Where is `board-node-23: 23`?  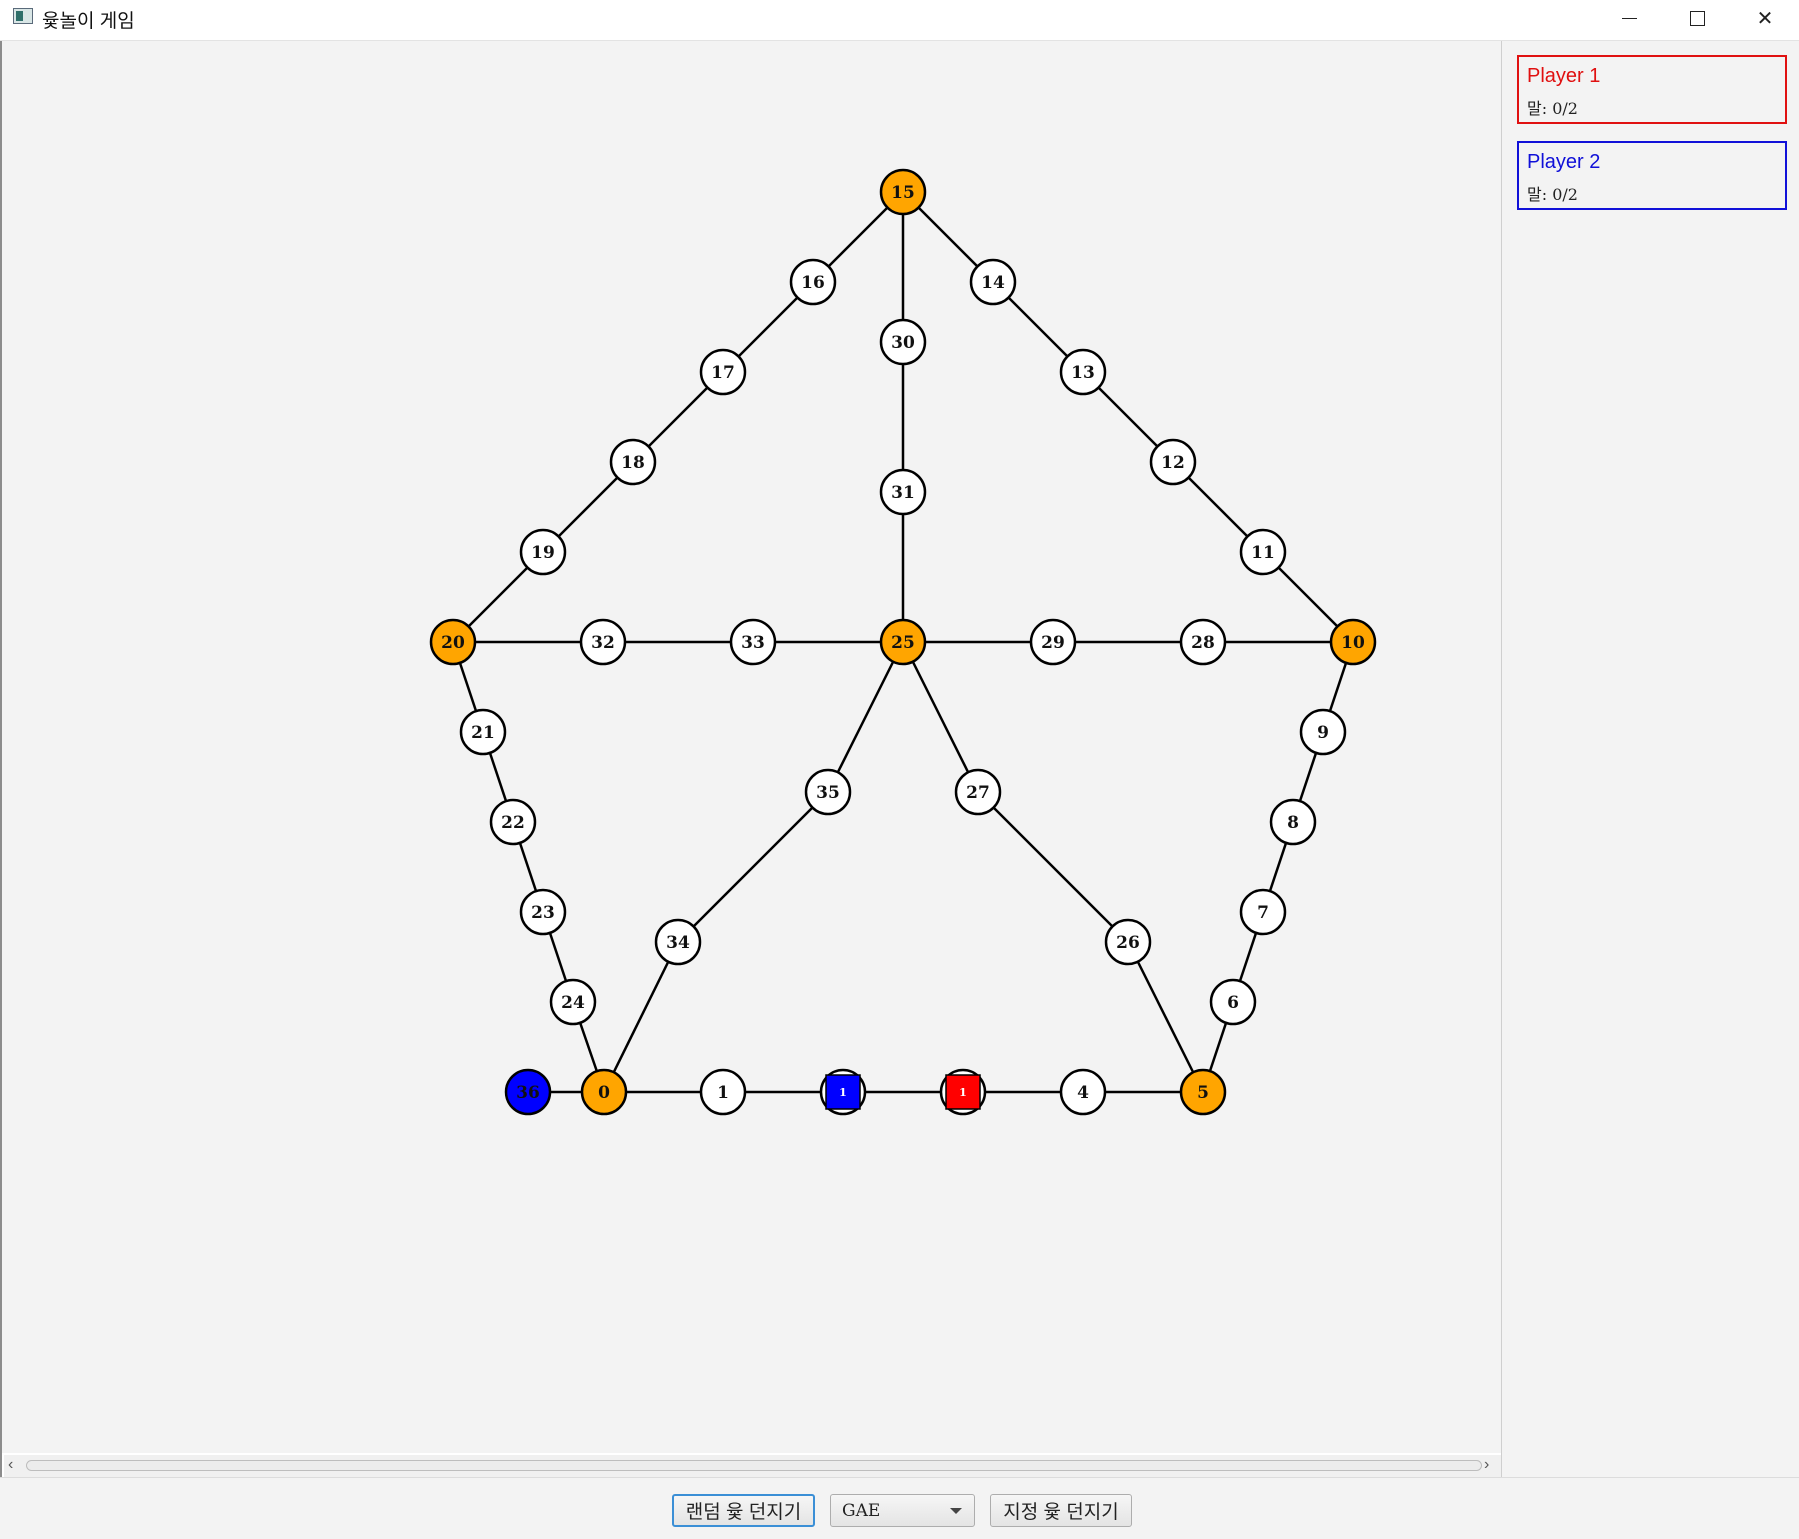
board-node-23: 23 is located at coordinates (543, 912).